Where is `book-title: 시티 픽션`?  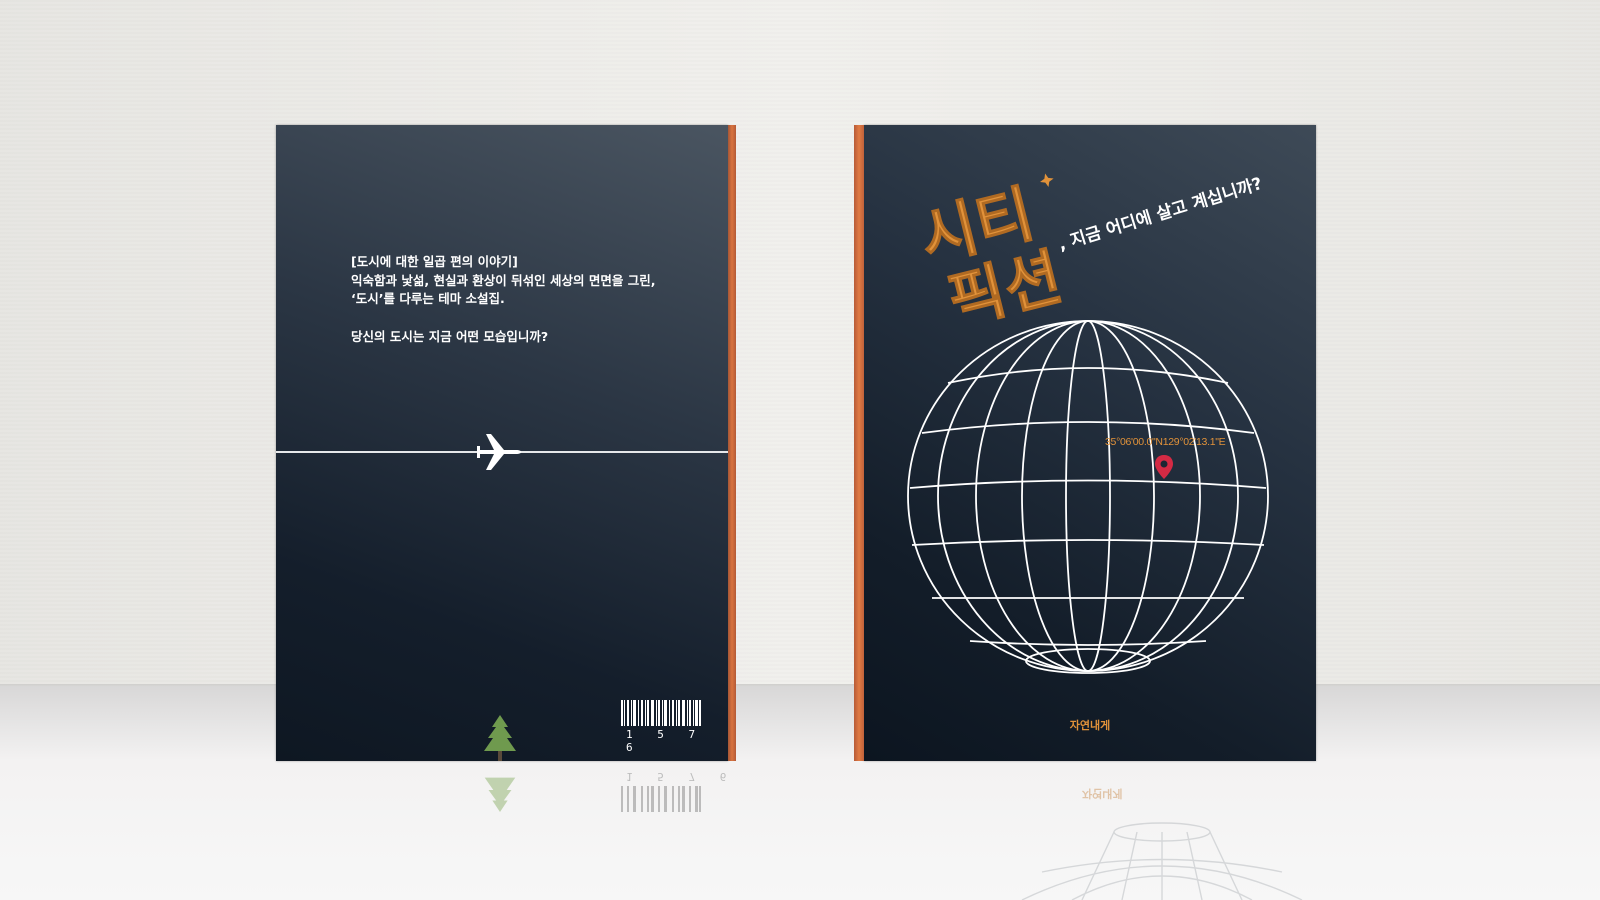 book-title: 시티 픽션 is located at coordinates (993, 249).